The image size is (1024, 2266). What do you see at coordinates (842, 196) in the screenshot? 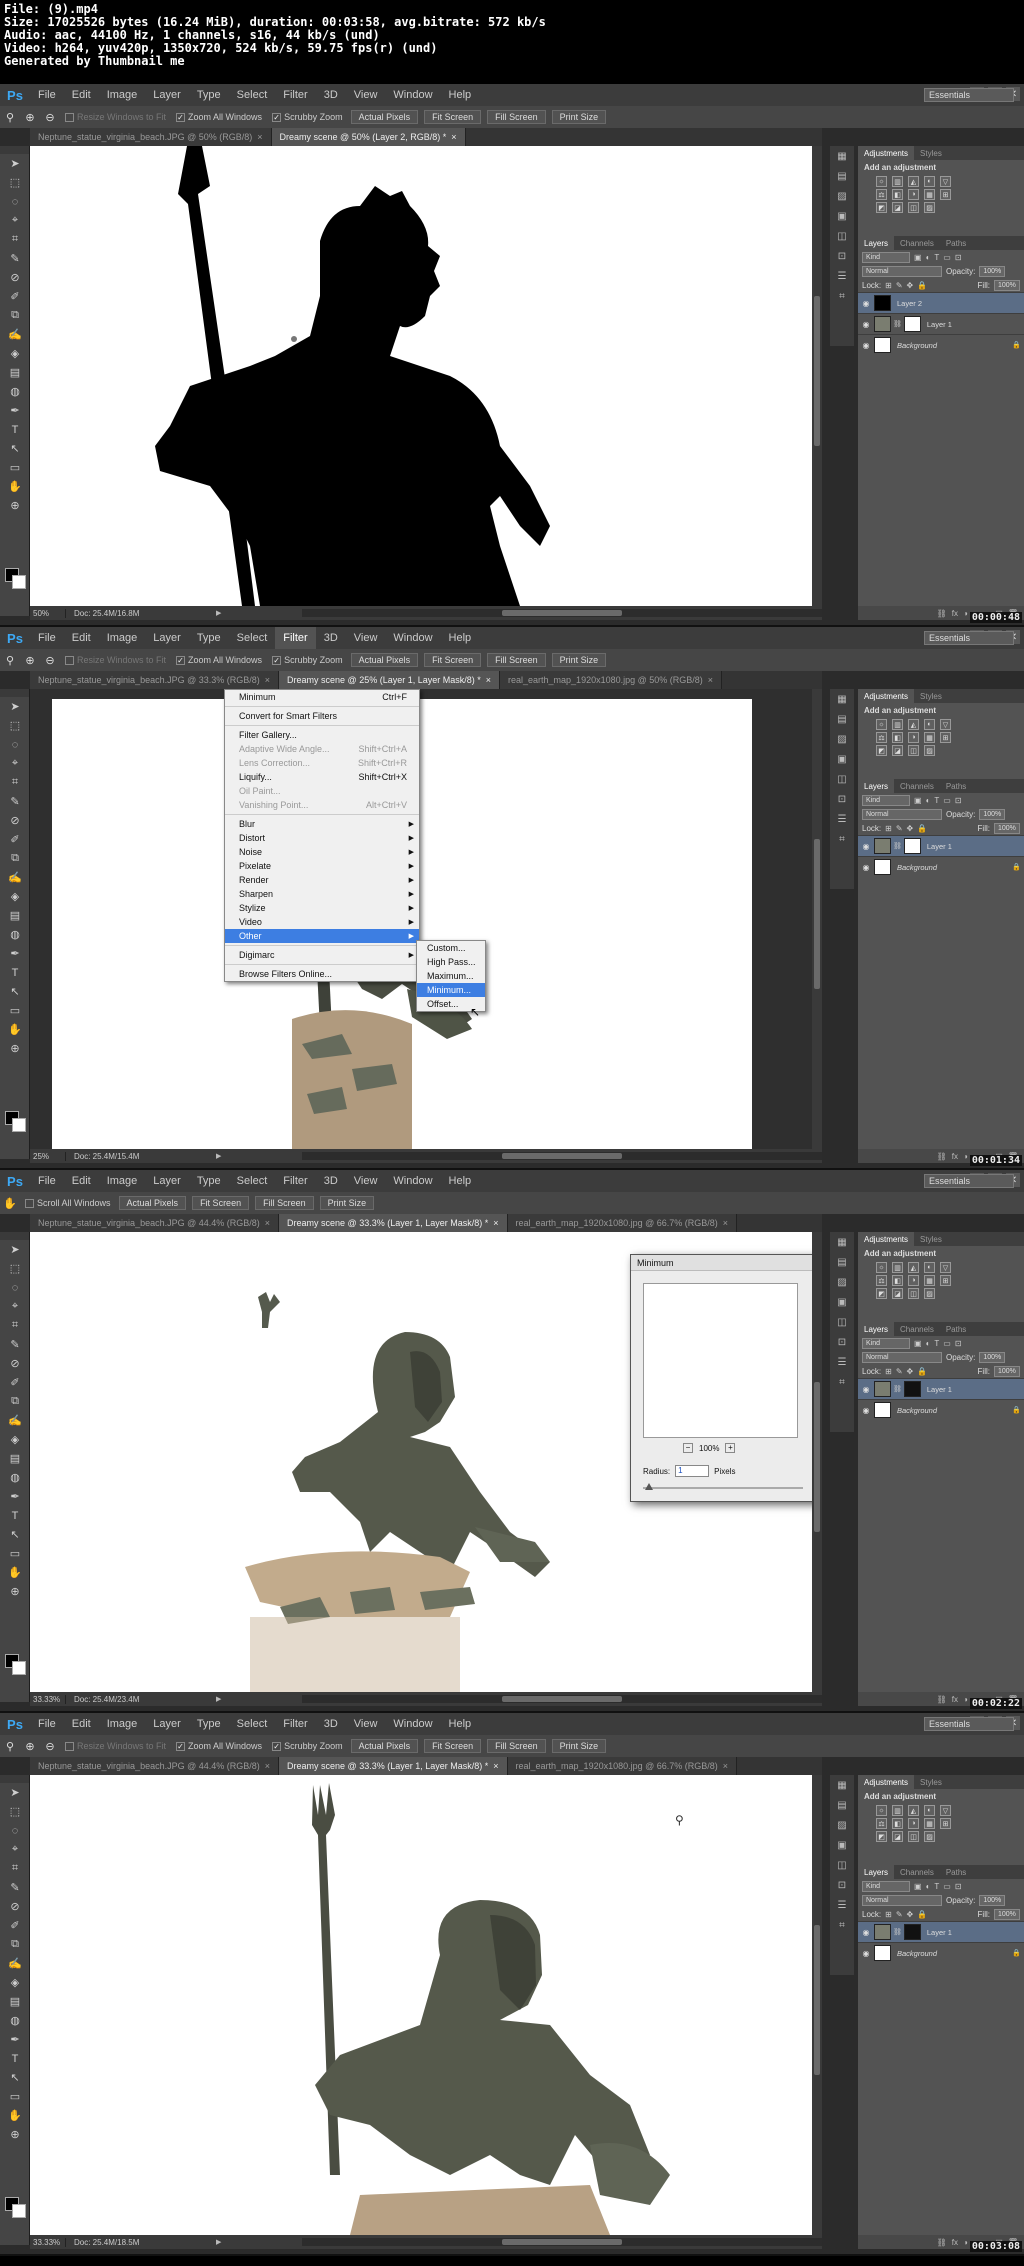
I see `panel-shortcut-icon: ▨` at bounding box center [842, 196].